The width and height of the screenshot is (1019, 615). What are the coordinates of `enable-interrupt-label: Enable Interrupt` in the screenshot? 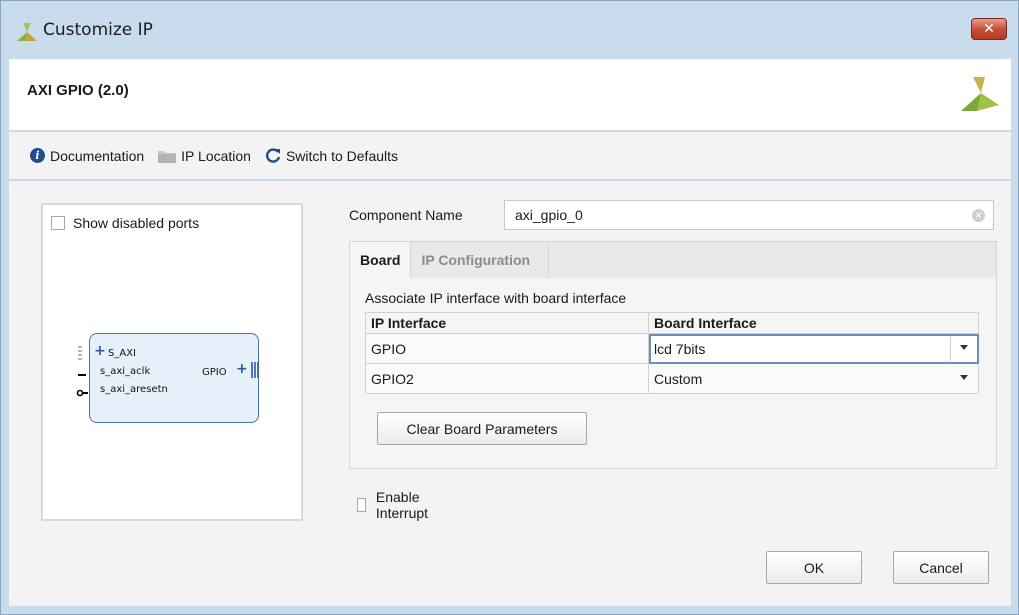 It's located at (402, 505).